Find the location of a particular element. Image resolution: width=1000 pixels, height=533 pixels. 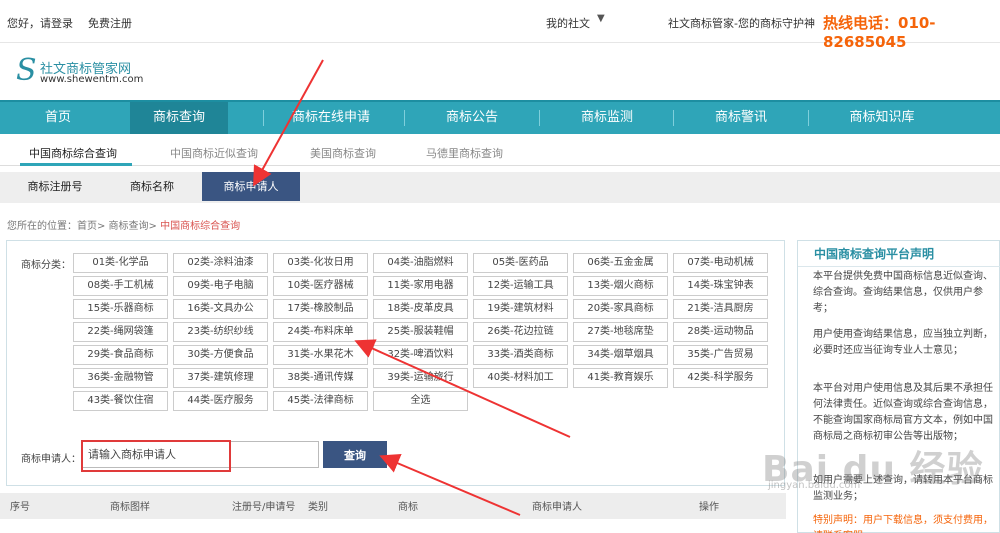

tab-china-similar: 中国商标近似查询 is located at coordinates (214, 153).